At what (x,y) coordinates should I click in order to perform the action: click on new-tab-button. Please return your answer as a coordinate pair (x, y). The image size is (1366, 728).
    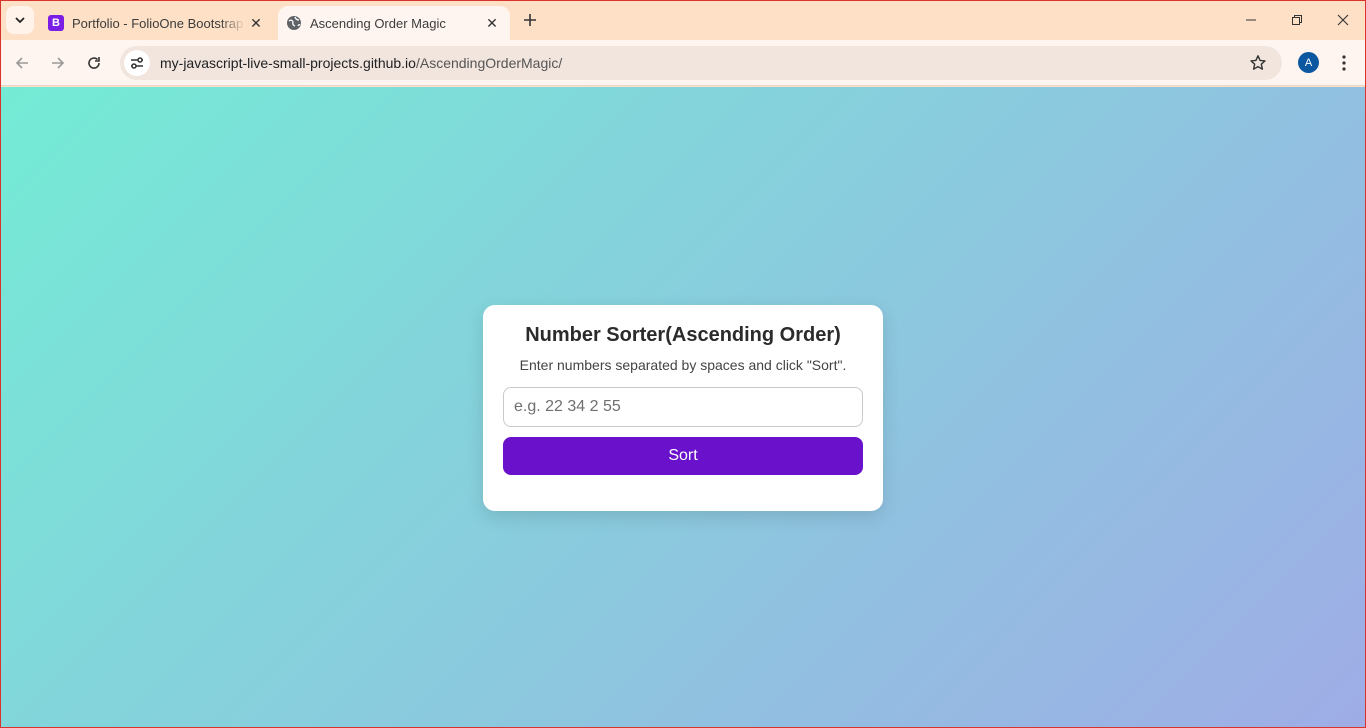
    Looking at the image, I should click on (530, 20).